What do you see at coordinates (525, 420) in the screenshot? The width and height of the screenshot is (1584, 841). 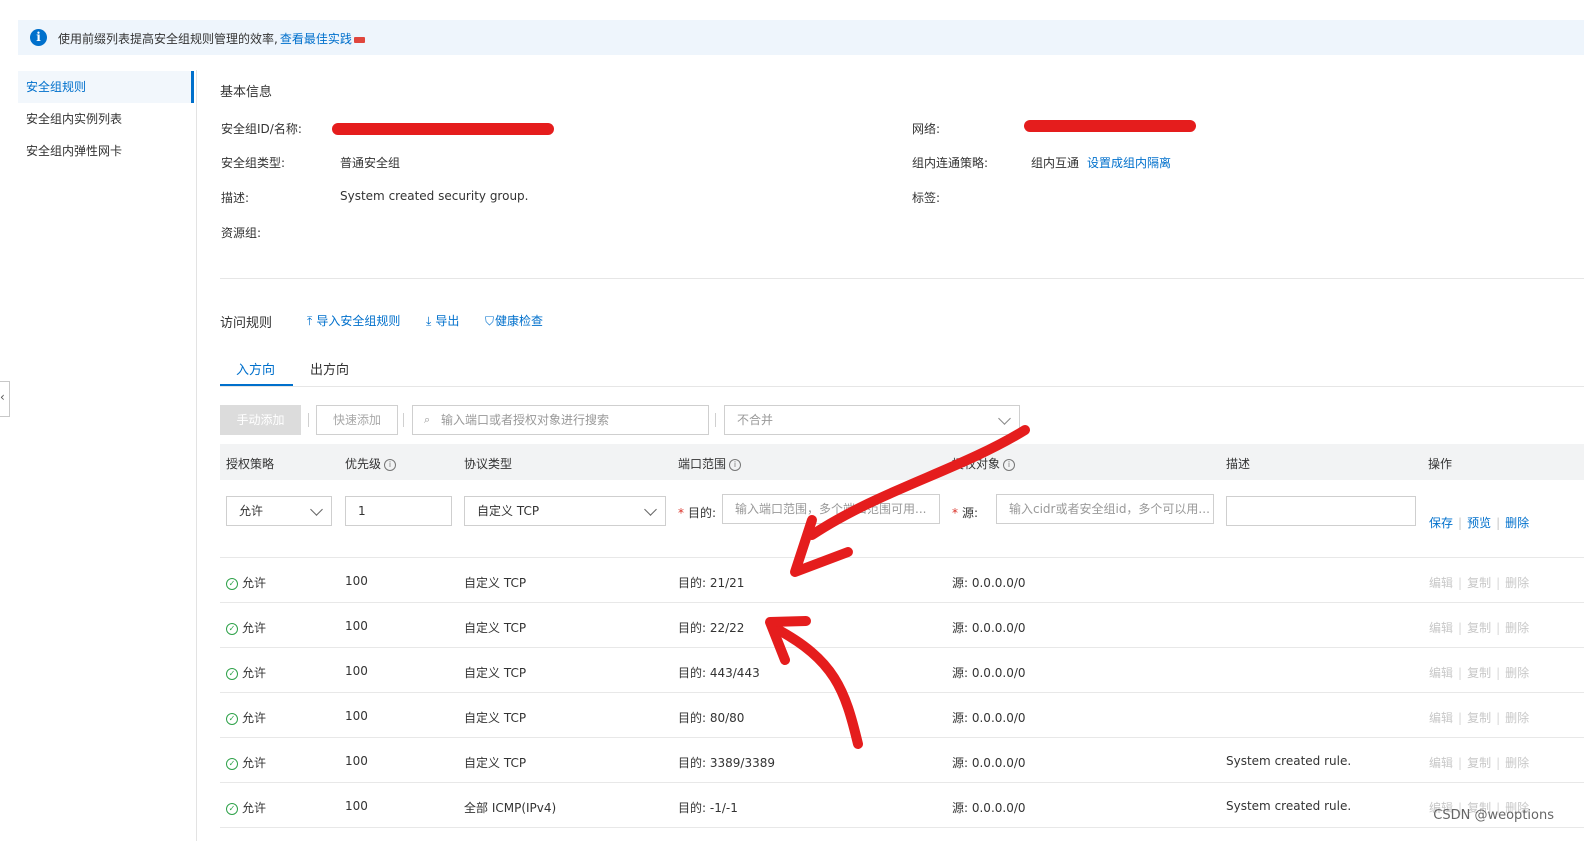 I see `search-placeholder: 输入端口或者授权对象进行搜索` at bounding box center [525, 420].